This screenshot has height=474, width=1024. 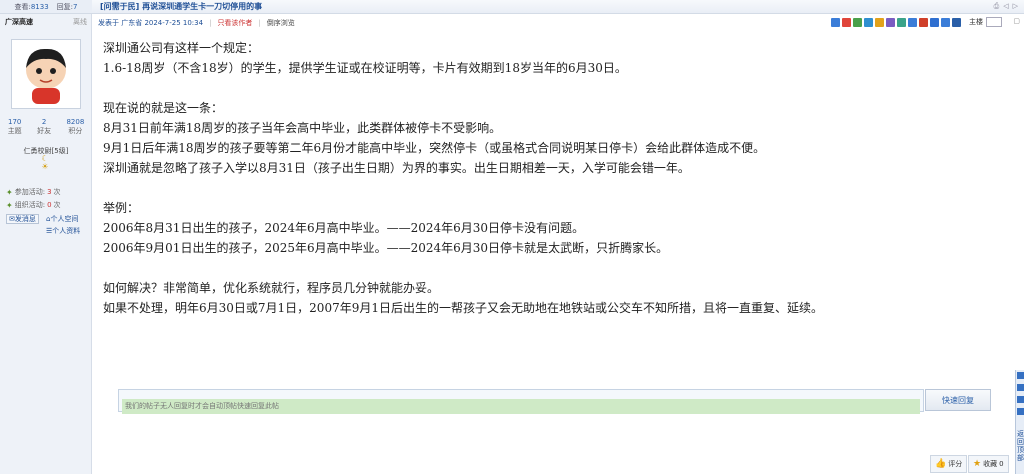 I want to click on quick-reply-button: 快速回复, so click(x=958, y=400).